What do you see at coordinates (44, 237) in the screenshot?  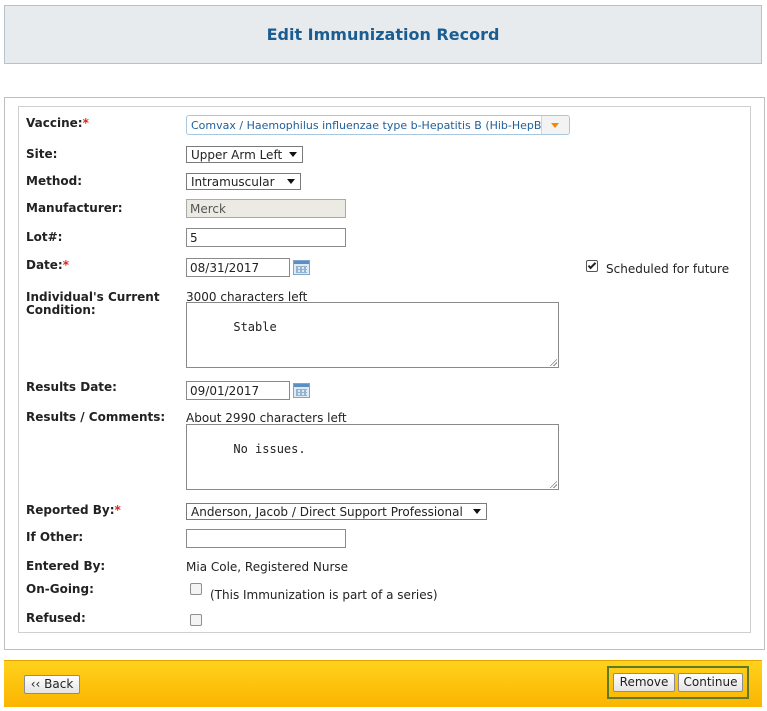 I see `lot-label: Lot#:` at bounding box center [44, 237].